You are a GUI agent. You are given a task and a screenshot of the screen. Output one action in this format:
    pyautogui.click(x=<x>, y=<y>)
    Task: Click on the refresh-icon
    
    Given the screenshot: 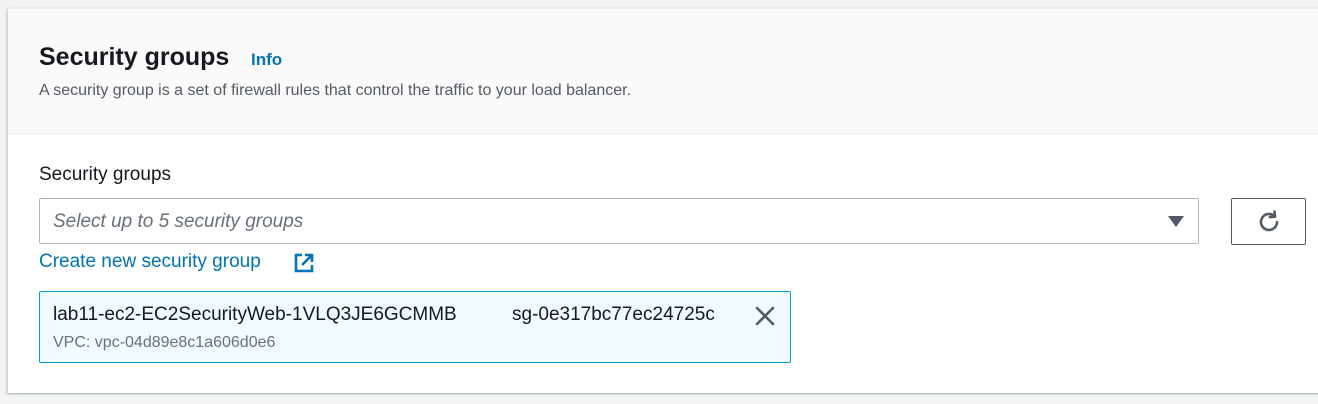 What is the action you would take?
    pyautogui.click(x=1269, y=221)
    